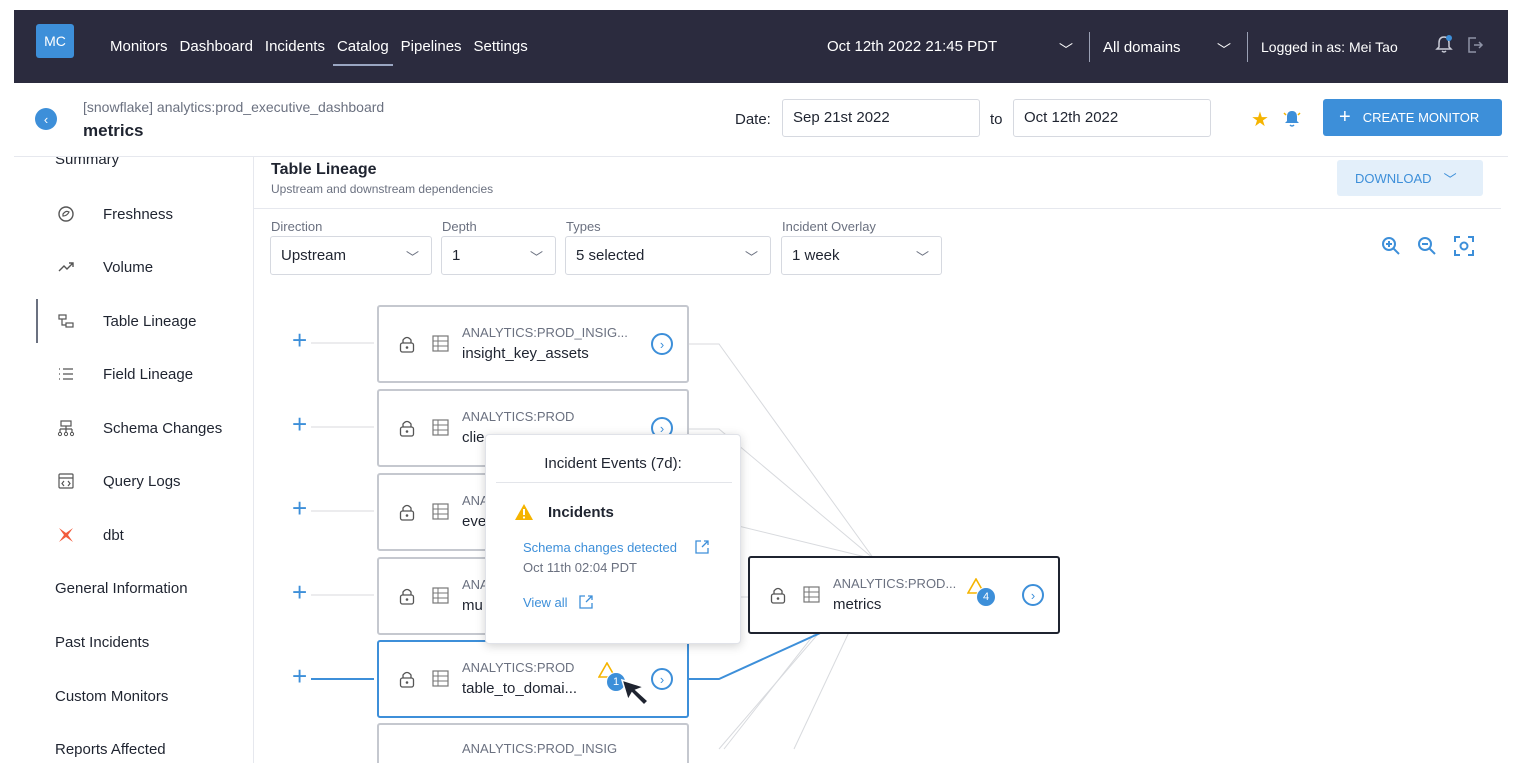  I want to click on date-label: Date:, so click(753, 119).